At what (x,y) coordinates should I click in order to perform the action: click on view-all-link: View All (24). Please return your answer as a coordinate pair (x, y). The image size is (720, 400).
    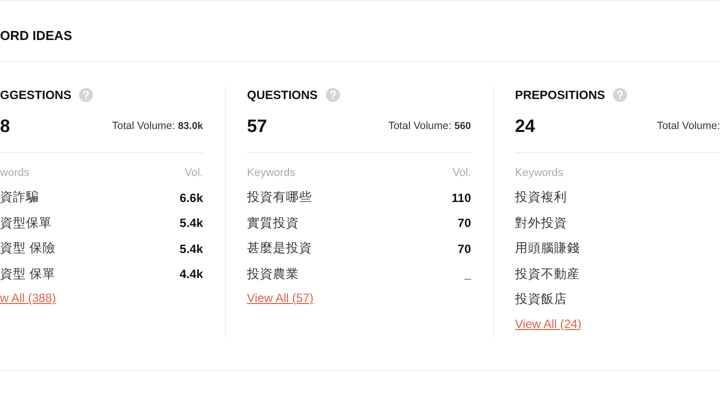
    Looking at the image, I should click on (548, 323).